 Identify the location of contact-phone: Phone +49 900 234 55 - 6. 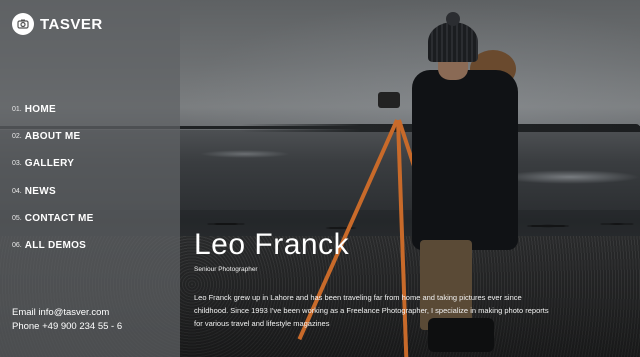
(67, 327).